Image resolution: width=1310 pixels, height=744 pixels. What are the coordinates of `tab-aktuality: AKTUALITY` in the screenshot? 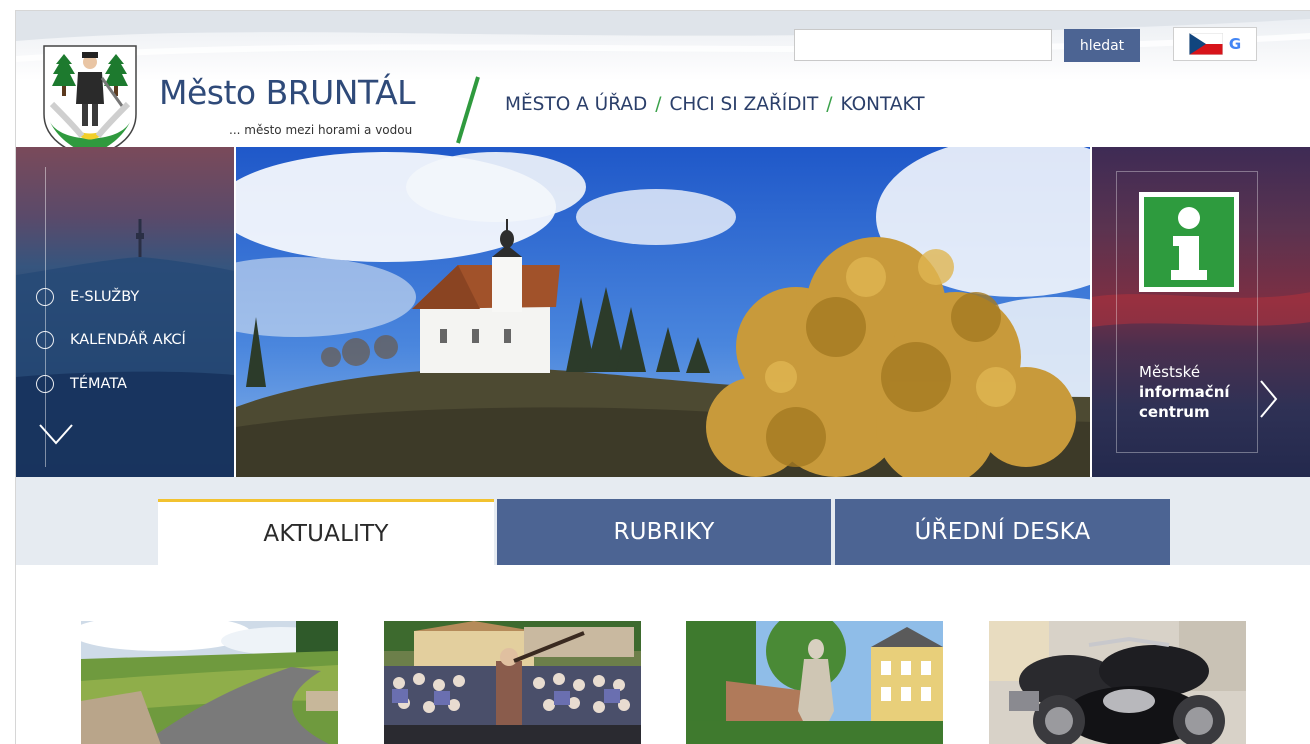 It's located at (326, 532).